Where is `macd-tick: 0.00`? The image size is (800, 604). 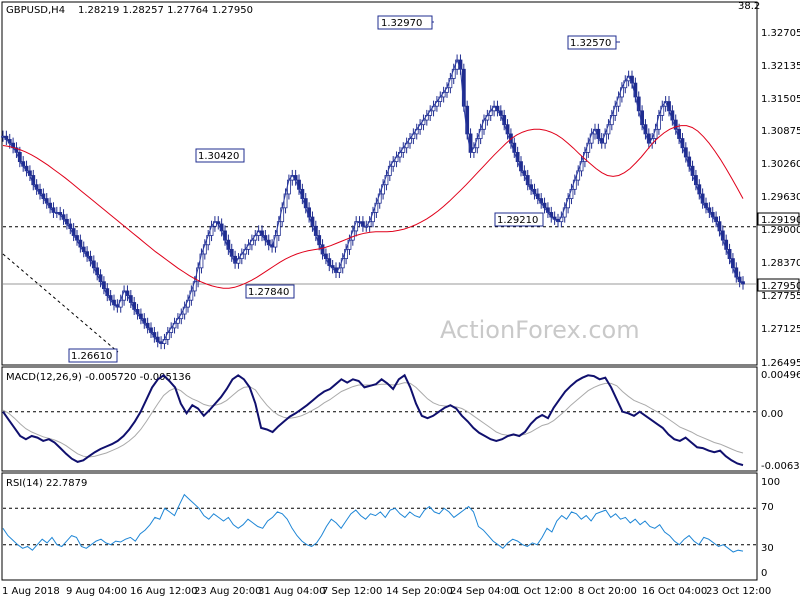 macd-tick: 0.00 is located at coordinates (772, 414).